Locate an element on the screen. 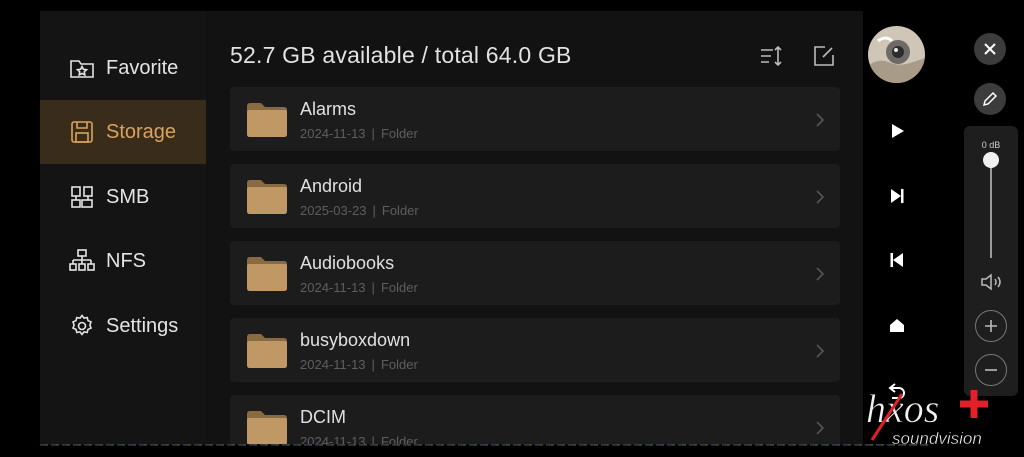  avatar is located at coordinates (896, 54).